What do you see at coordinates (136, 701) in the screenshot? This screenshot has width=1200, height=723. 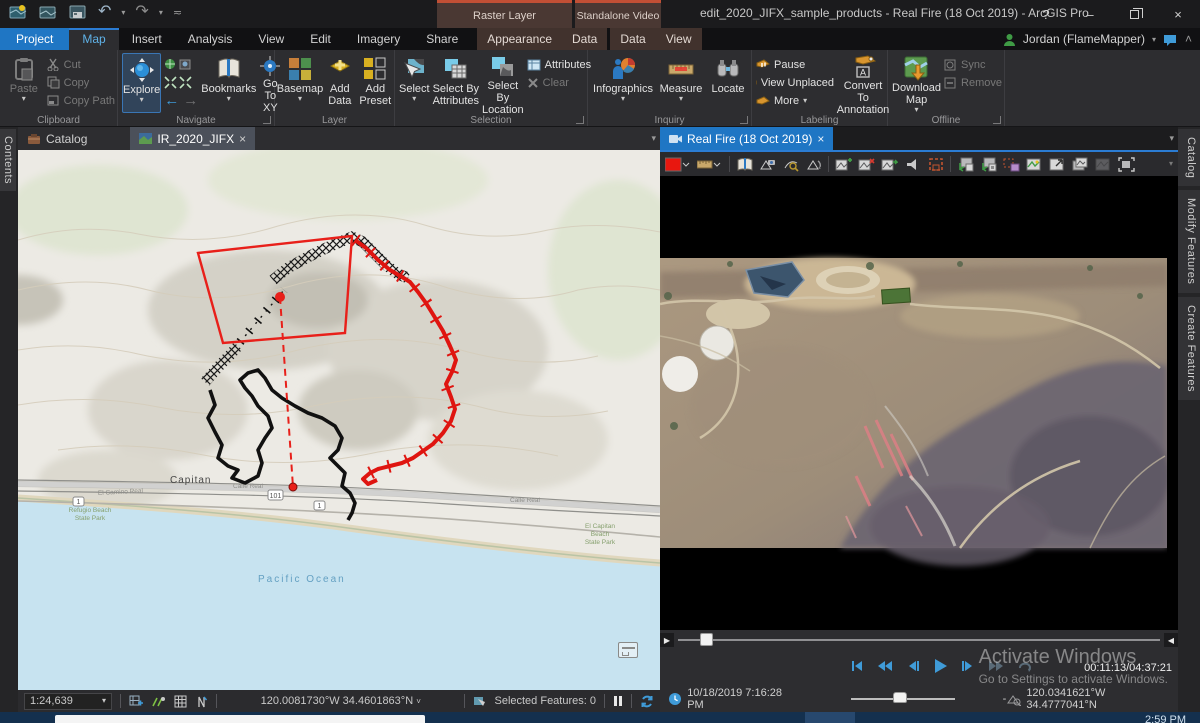 I see `add-reference-grid-icon` at bounding box center [136, 701].